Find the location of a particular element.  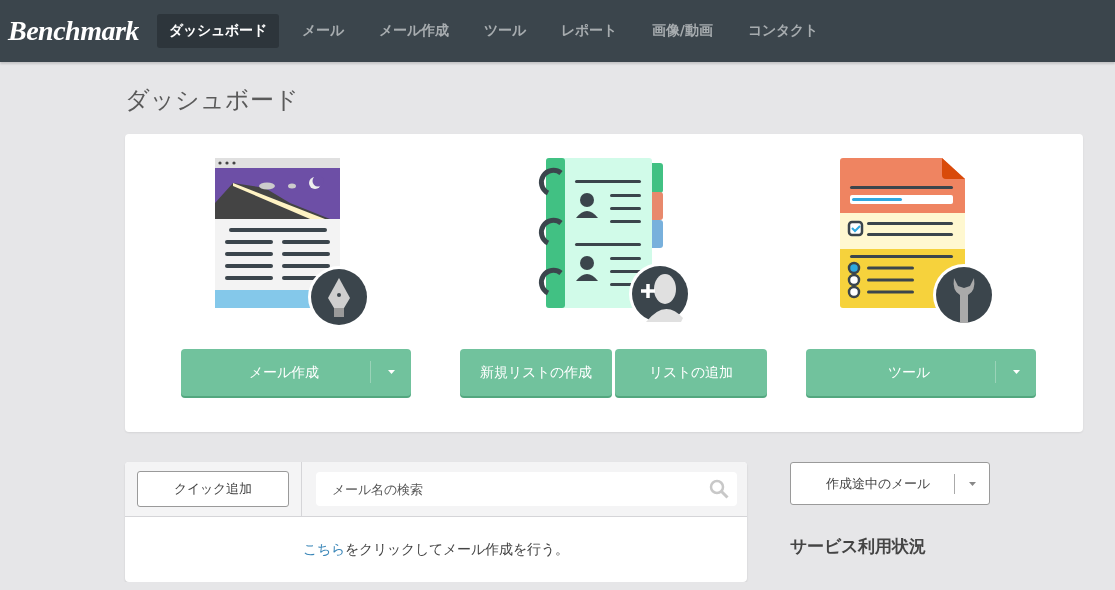

section-heading: サービス利用状況 is located at coordinates (858, 546).